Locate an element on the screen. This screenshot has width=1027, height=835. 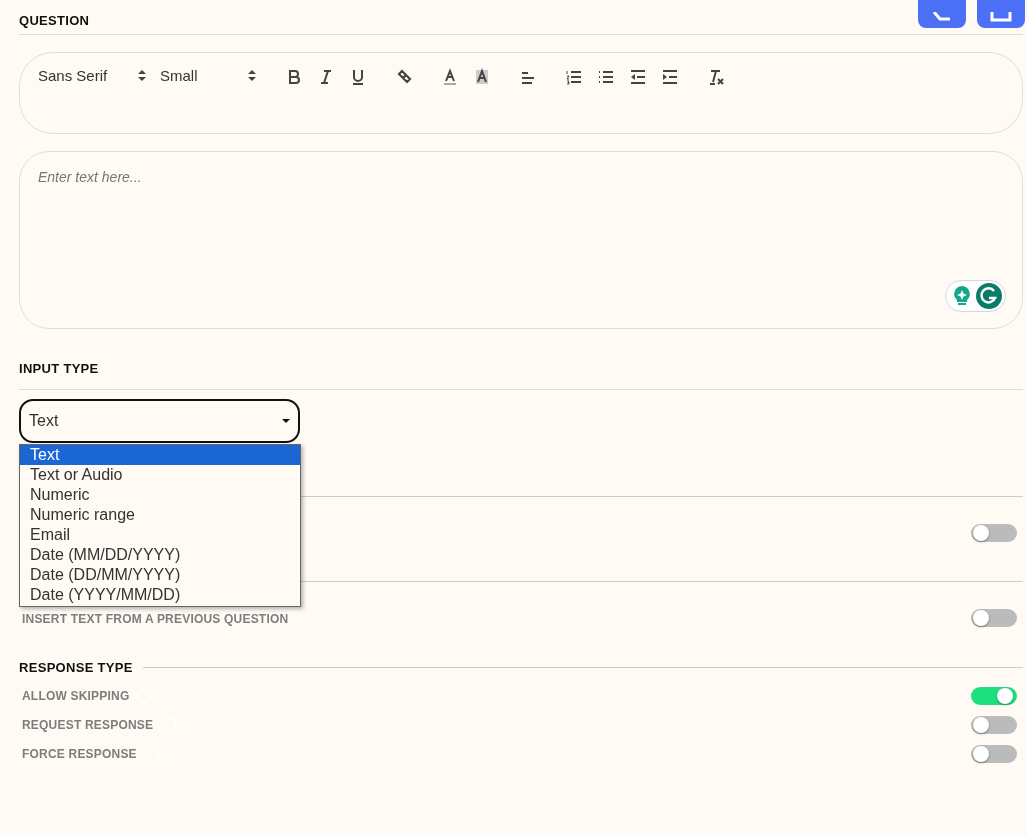
section-heading: INPUT TYPE is located at coordinates (59, 368).